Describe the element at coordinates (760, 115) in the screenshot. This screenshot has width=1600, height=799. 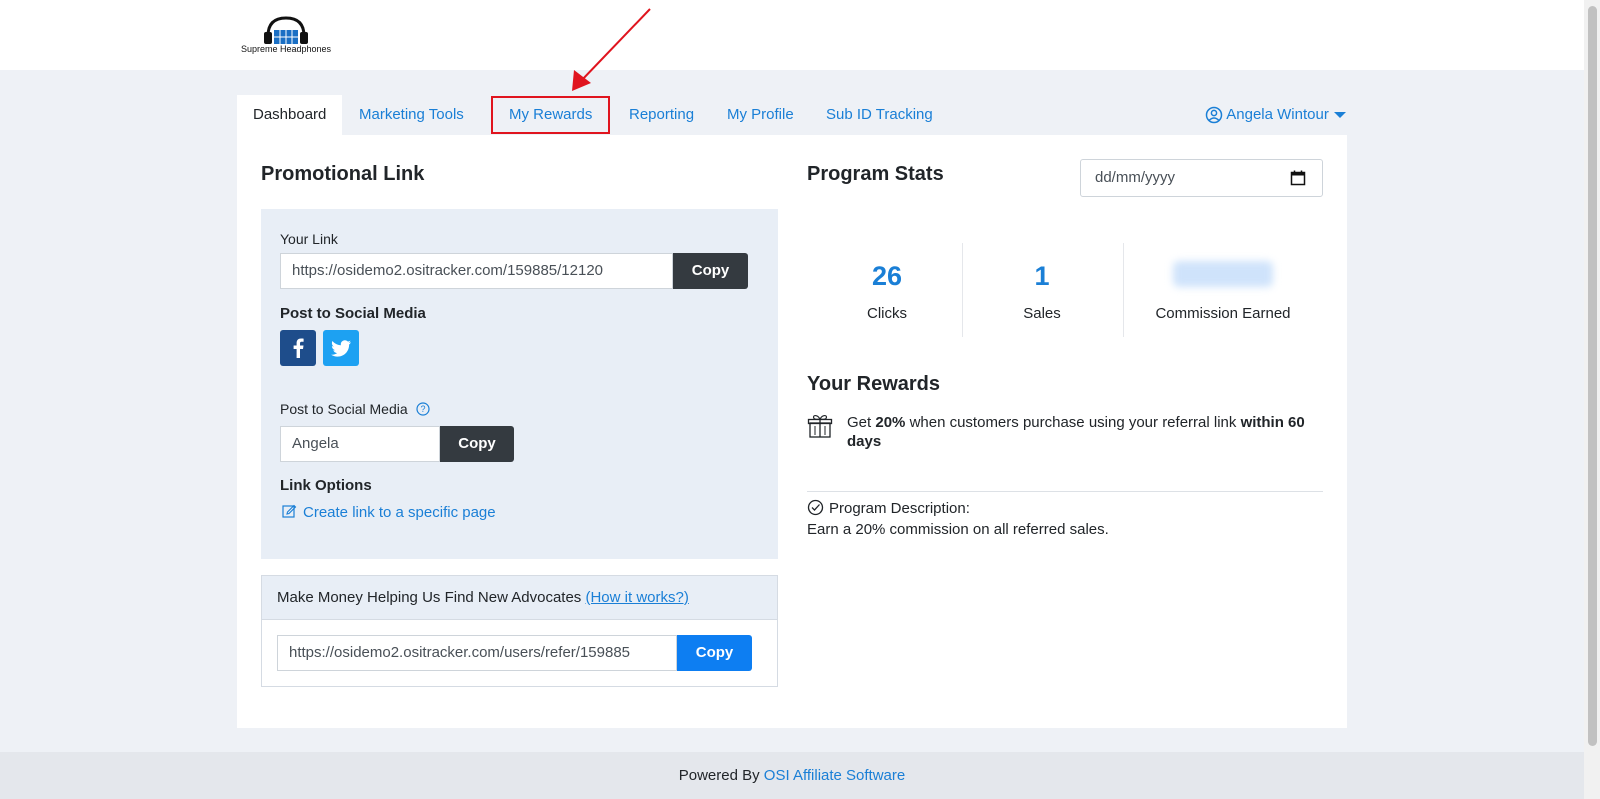
I see `tab-my-profile: My Profile` at that location.